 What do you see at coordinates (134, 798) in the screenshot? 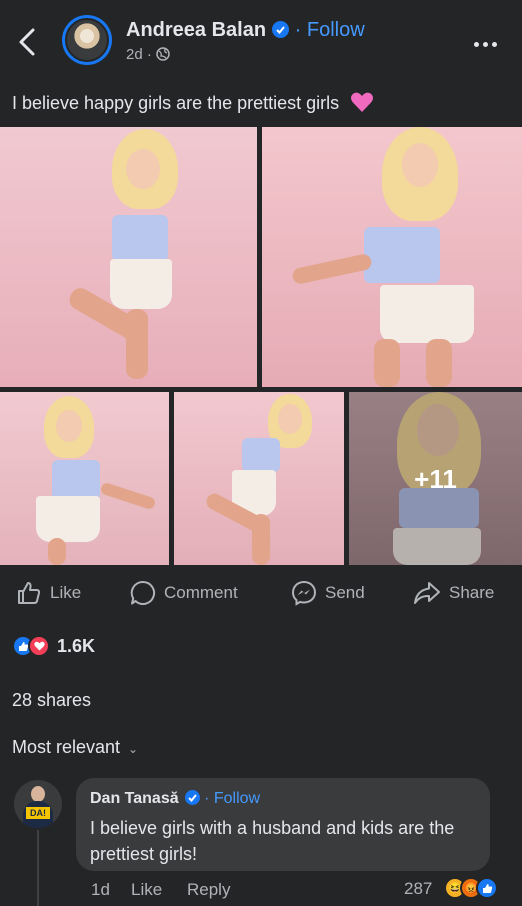
I see `commenter-name: Dan Tanasă` at bounding box center [134, 798].